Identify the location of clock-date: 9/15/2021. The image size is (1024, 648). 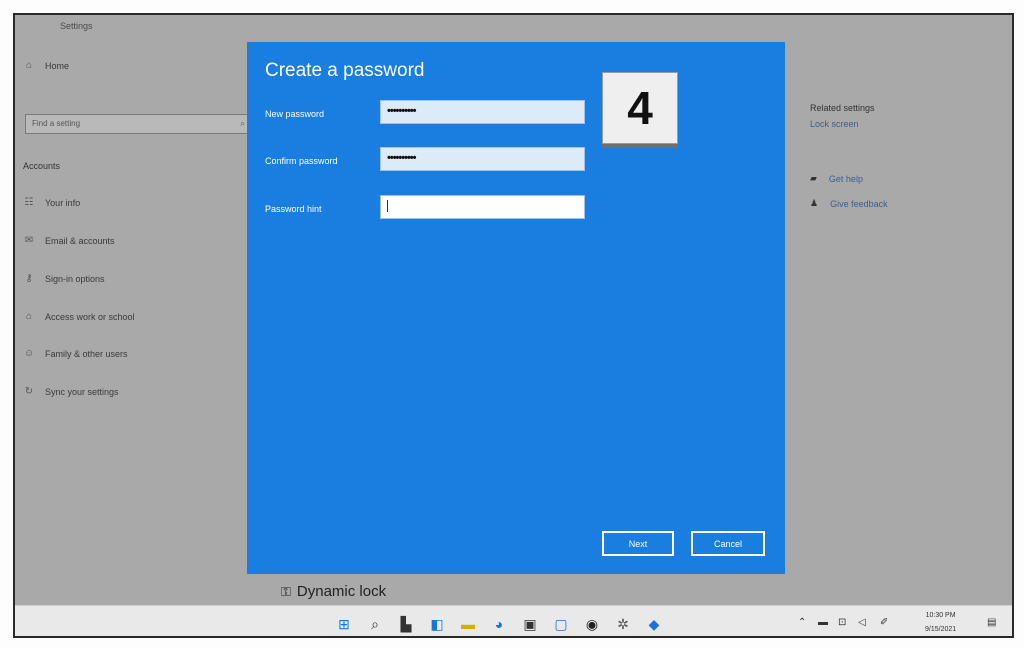
(941, 629).